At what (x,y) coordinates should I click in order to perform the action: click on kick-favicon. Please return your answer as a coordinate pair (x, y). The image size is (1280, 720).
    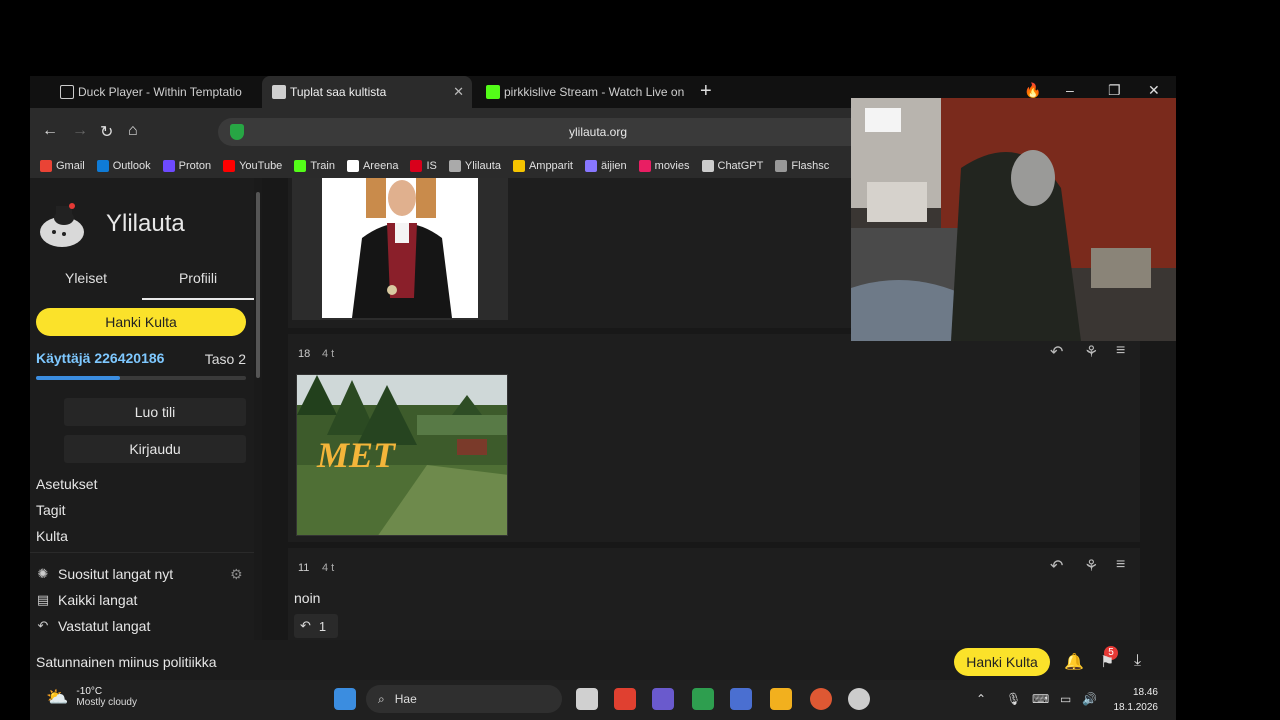
    Looking at the image, I should click on (493, 92).